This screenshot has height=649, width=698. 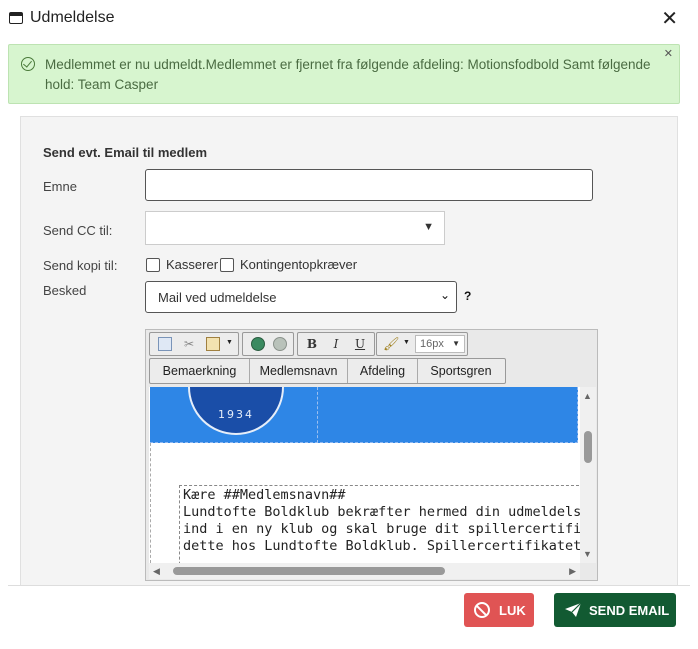 I want to click on chevron-down-icon: ⌄, so click(x=444, y=295).